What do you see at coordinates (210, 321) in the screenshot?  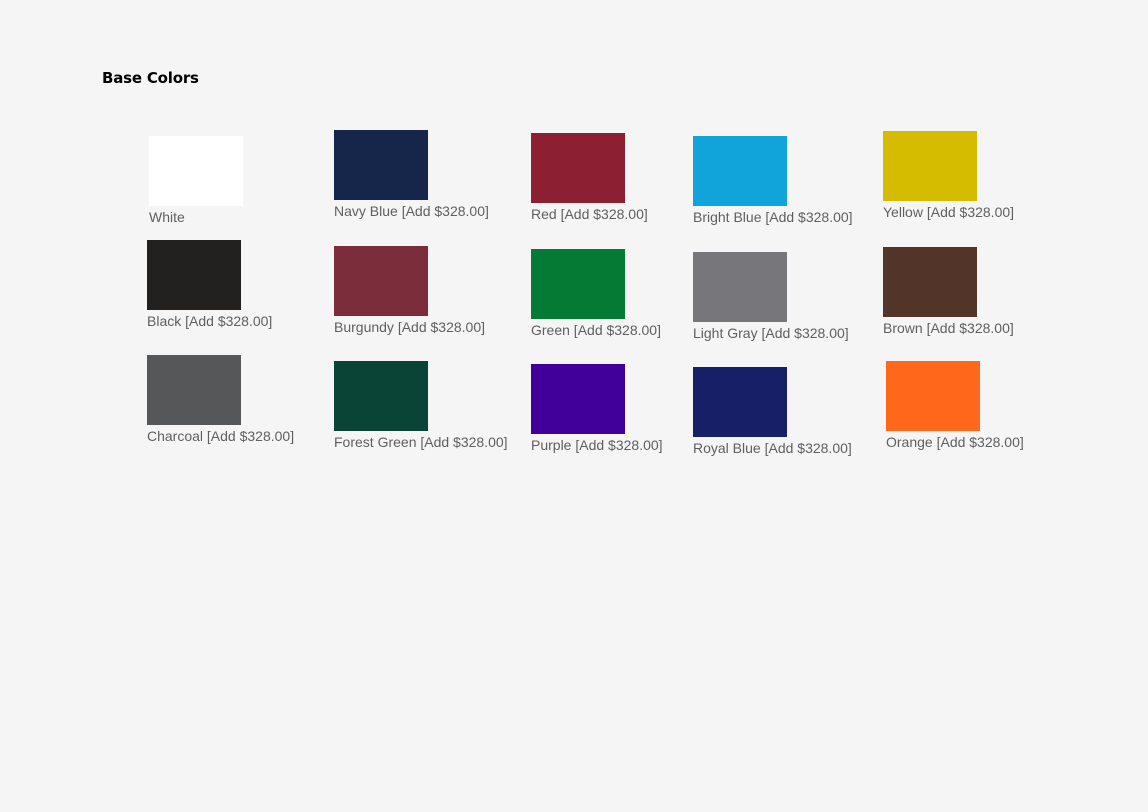 I see `swatch-label: Black [Add $328.00]` at bounding box center [210, 321].